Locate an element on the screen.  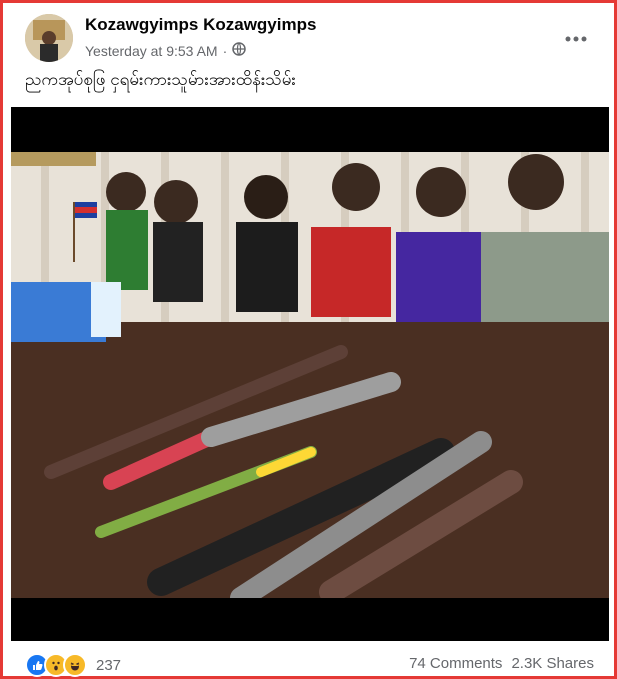
shares-count: 2.3K Shares is located at coordinates (552, 663).